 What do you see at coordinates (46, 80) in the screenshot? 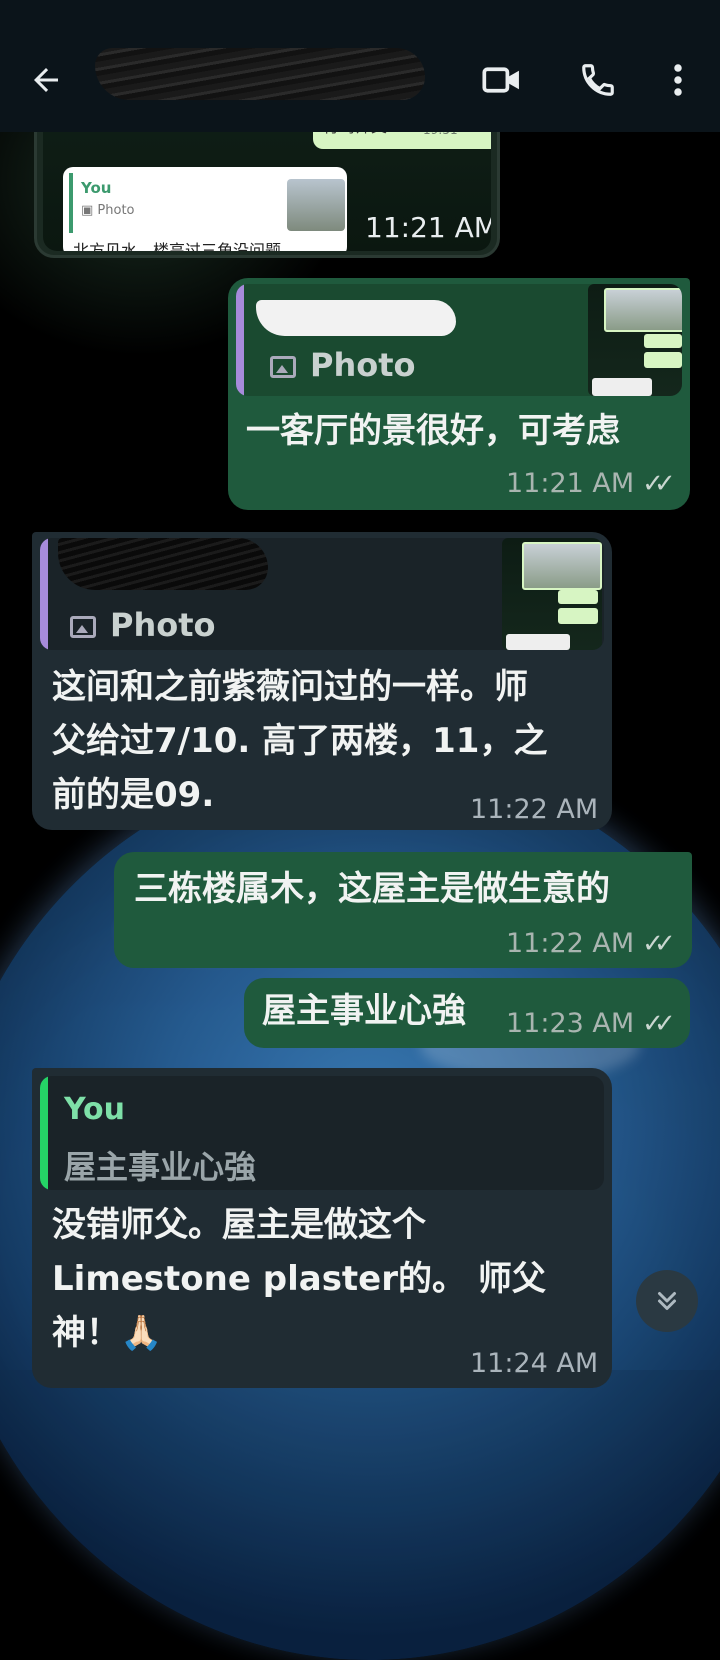
I see `back-arrow-icon` at bounding box center [46, 80].